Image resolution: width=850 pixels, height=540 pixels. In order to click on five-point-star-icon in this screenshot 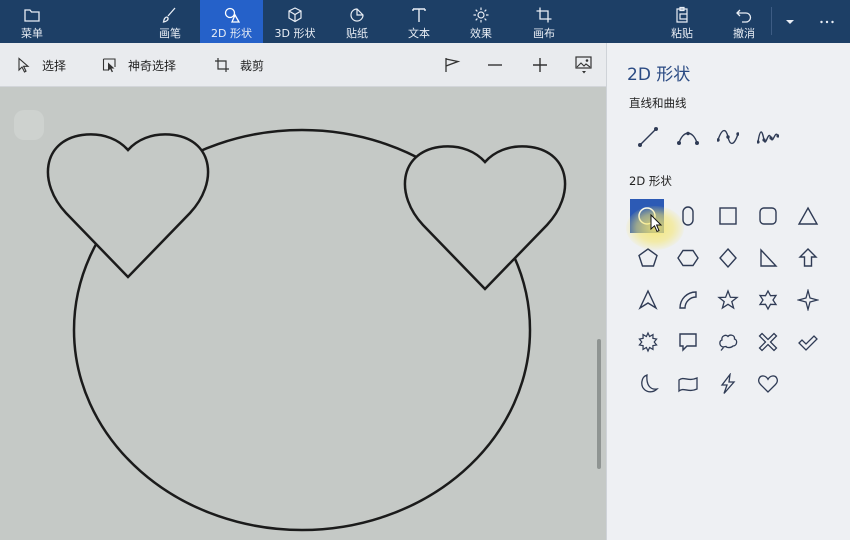, I will do `click(728, 299)`.